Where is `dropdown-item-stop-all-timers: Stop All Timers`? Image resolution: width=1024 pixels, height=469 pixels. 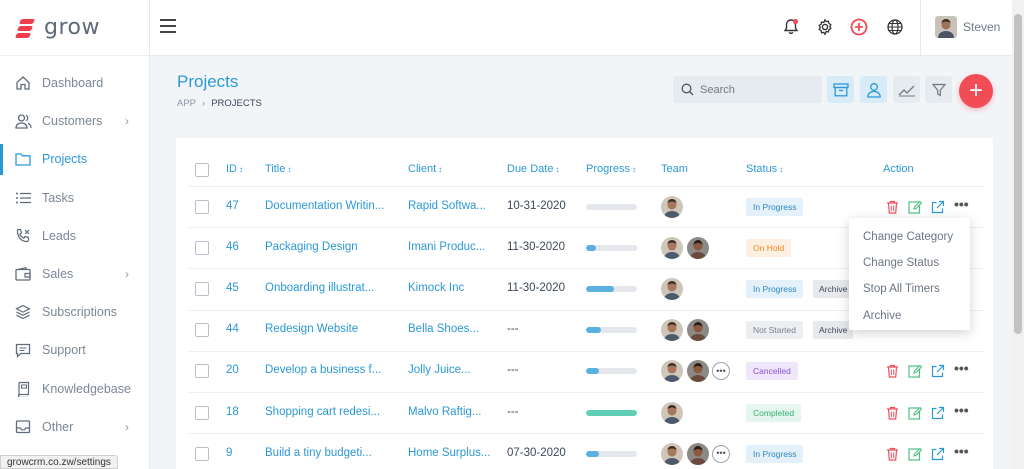
dropdown-item-stop-all-timers: Stop All Timers is located at coordinates (909, 289).